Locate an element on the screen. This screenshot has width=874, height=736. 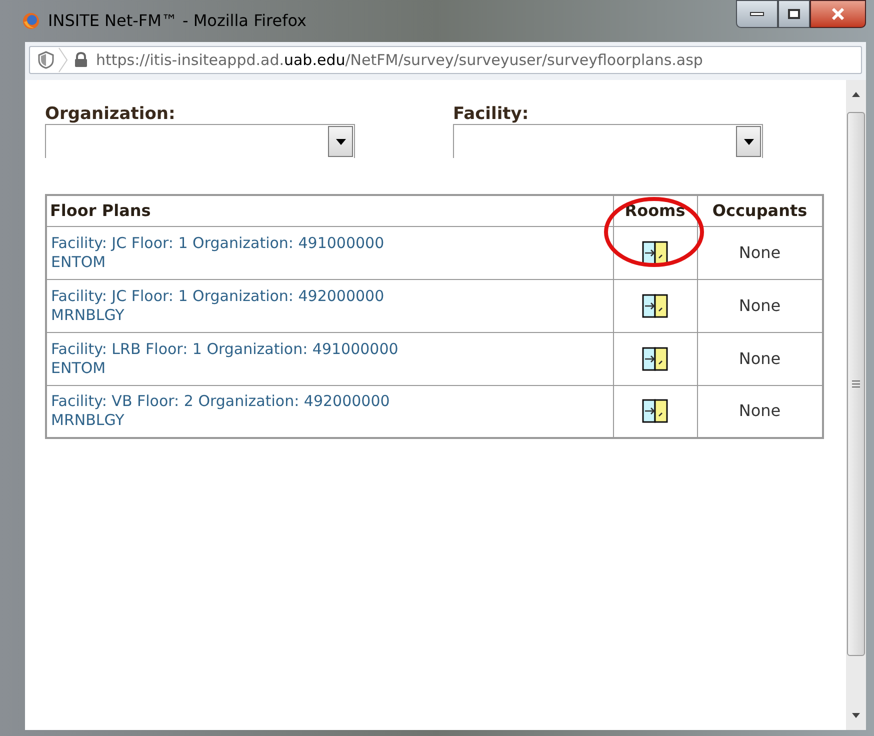
scroll-up-icon is located at coordinates (856, 94).